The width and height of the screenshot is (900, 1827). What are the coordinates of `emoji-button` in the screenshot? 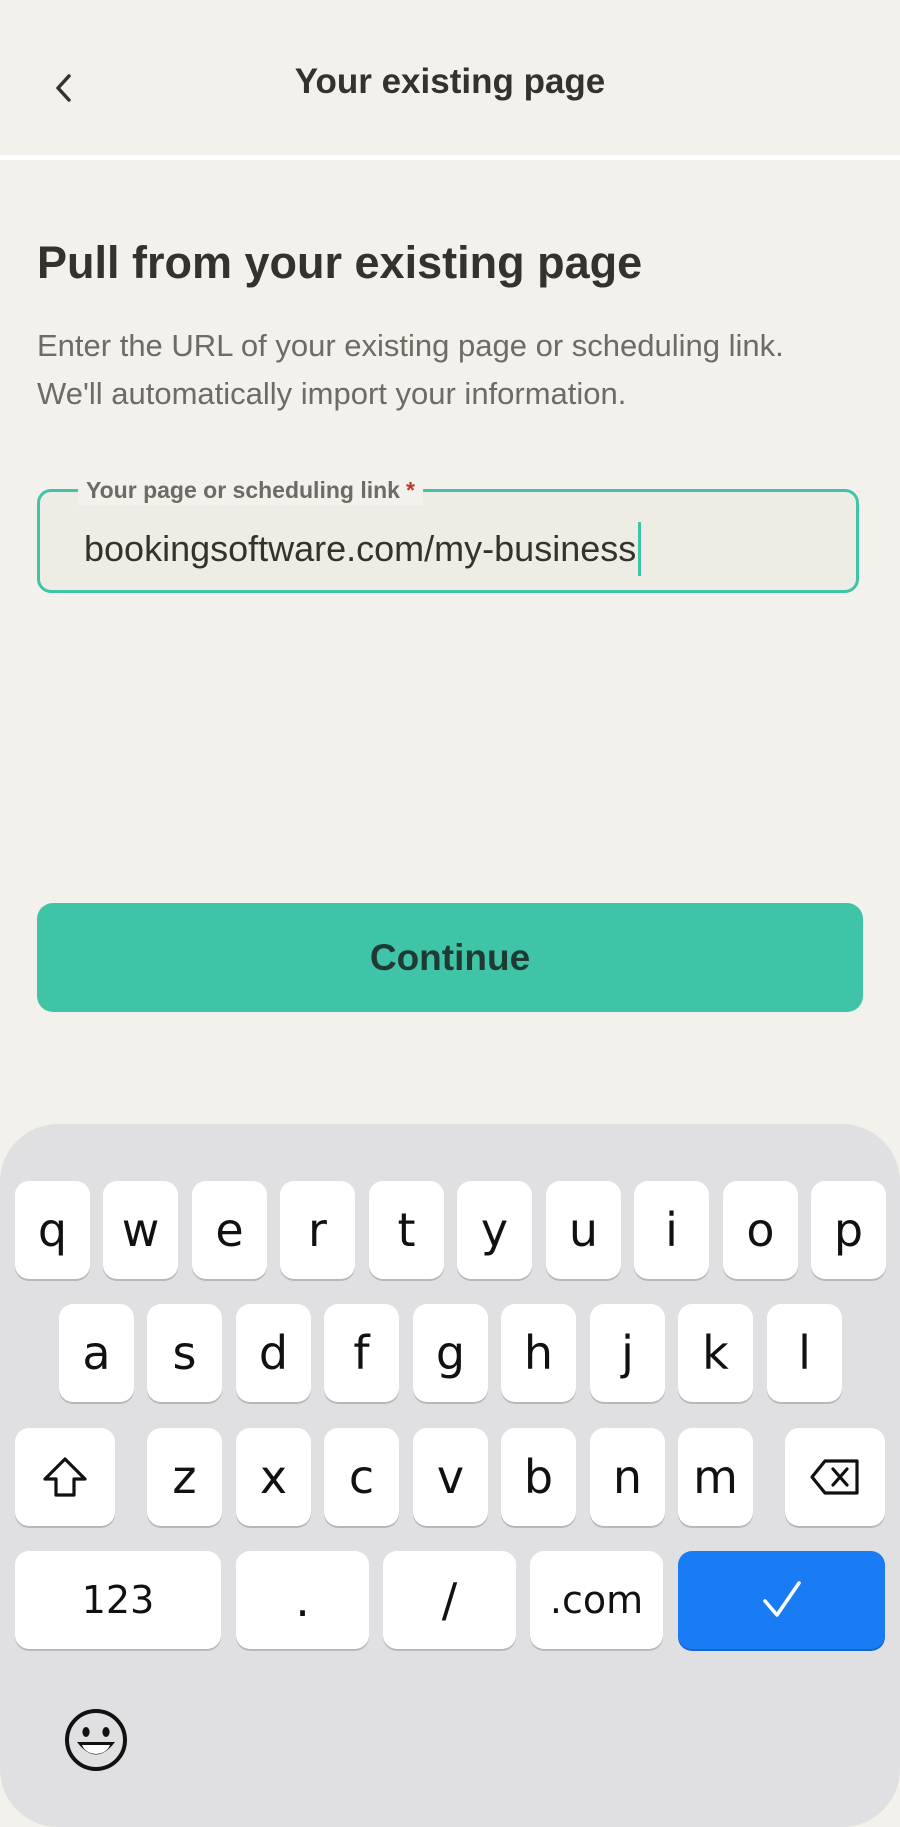 It's located at (96, 1740).